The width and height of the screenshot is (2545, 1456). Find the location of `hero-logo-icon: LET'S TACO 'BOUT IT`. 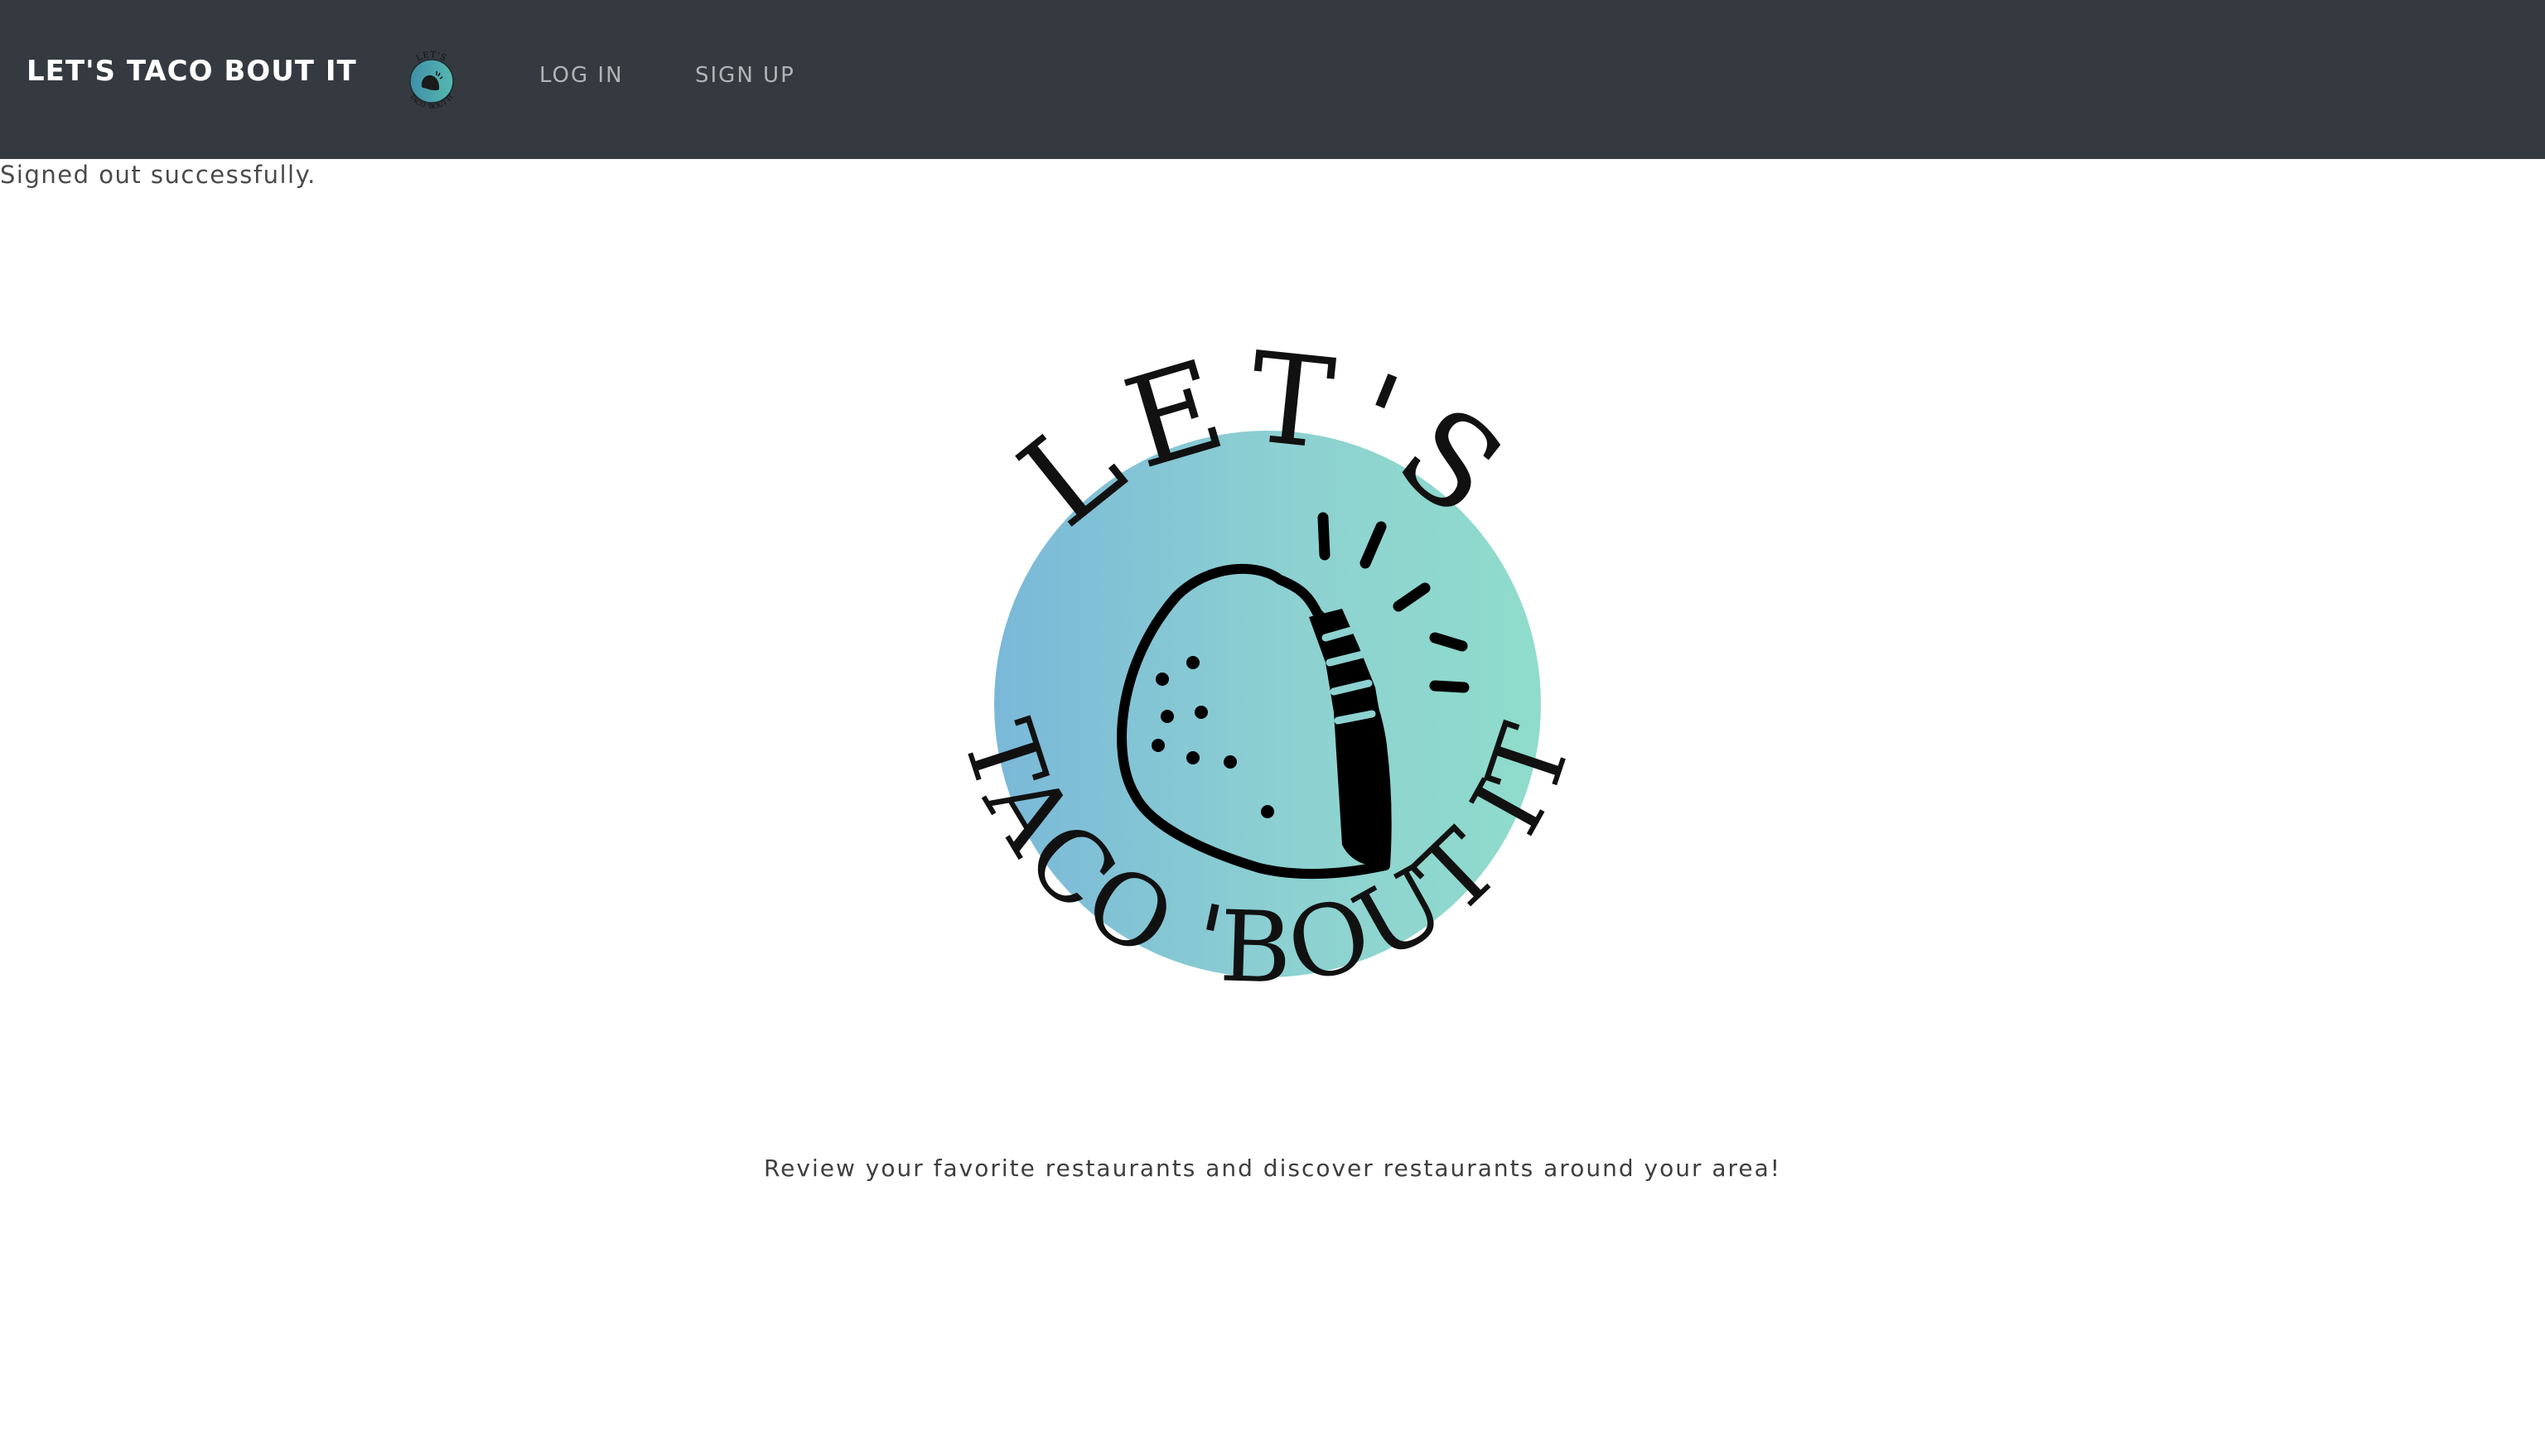

hero-logo-icon: LET'S TACO 'BOUT IT is located at coordinates (1265, 665).